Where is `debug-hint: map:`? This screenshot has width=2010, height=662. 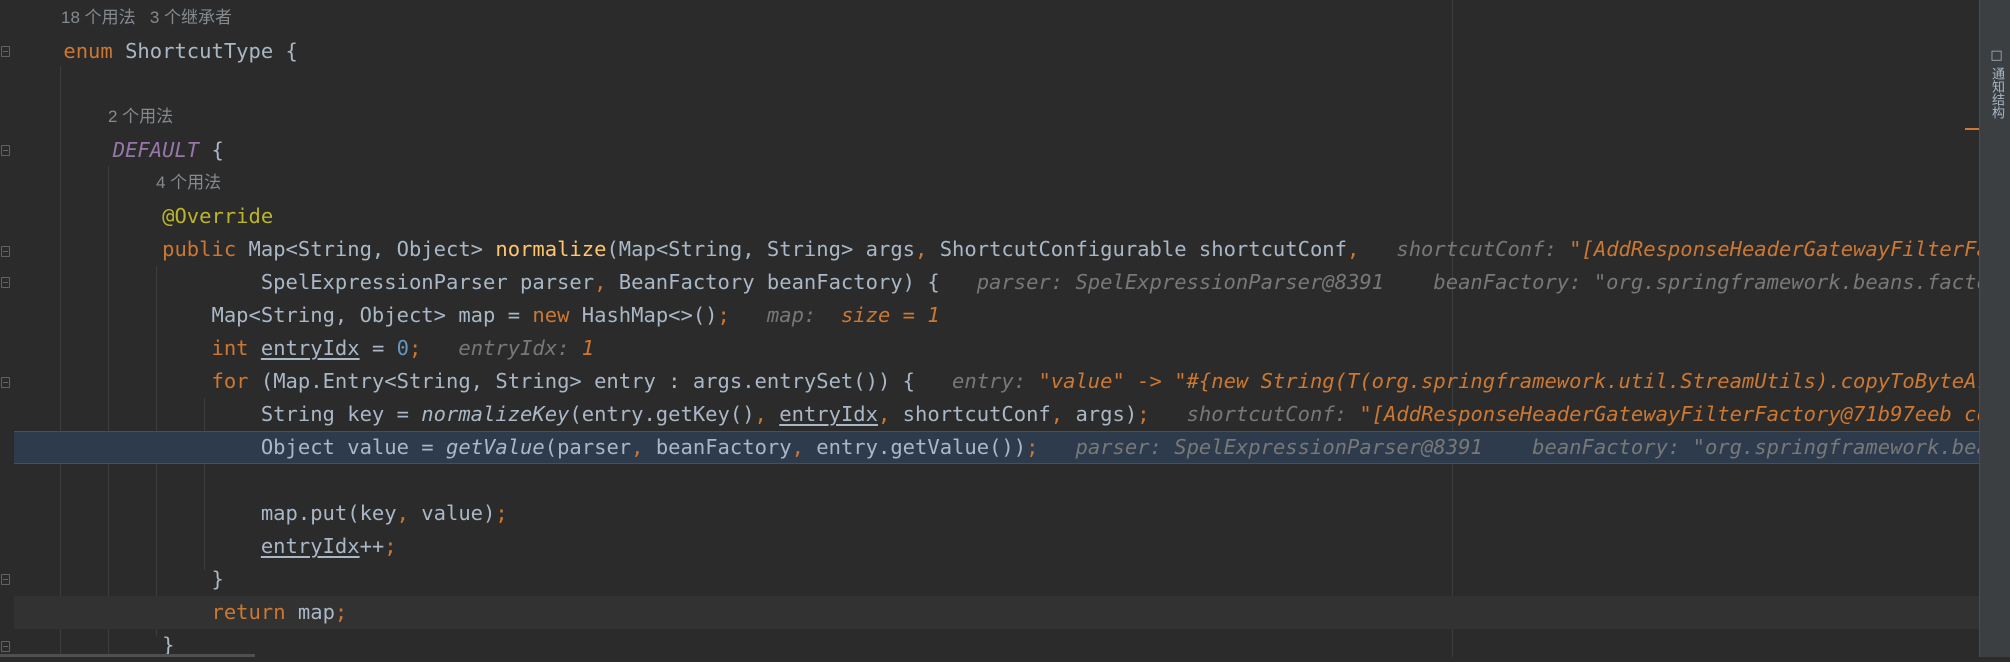 debug-hint: map: is located at coordinates (803, 315).